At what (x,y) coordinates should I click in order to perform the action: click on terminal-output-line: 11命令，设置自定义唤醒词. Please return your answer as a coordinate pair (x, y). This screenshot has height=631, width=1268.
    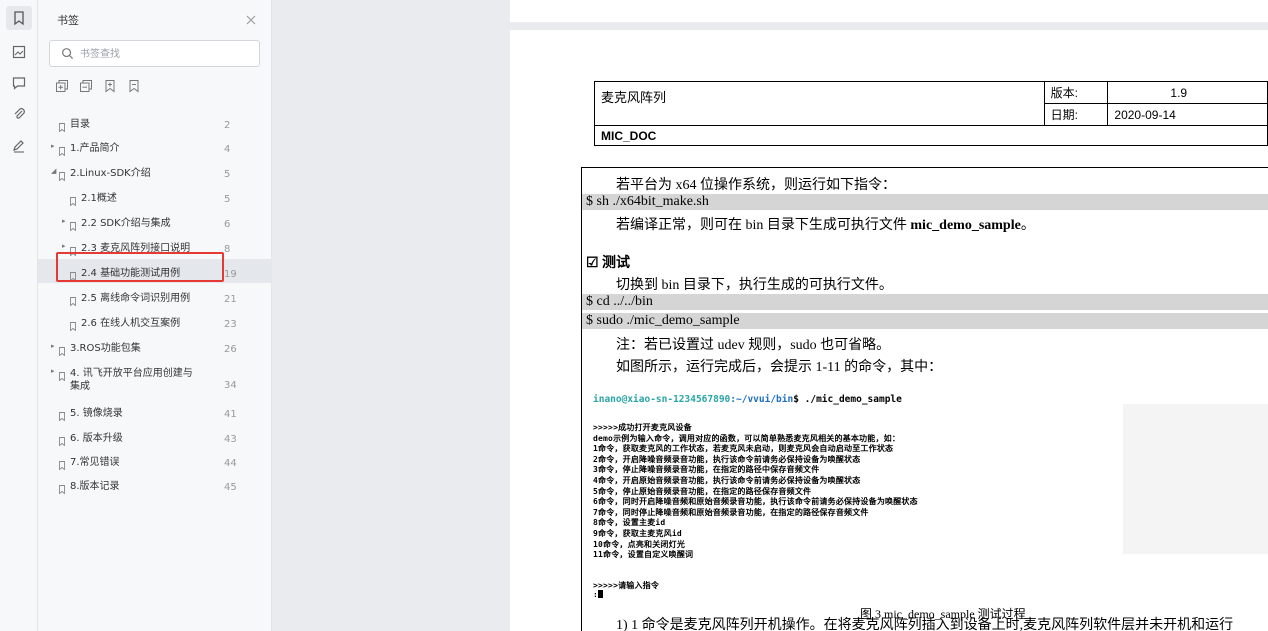
    Looking at the image, I should click on (643, 555).